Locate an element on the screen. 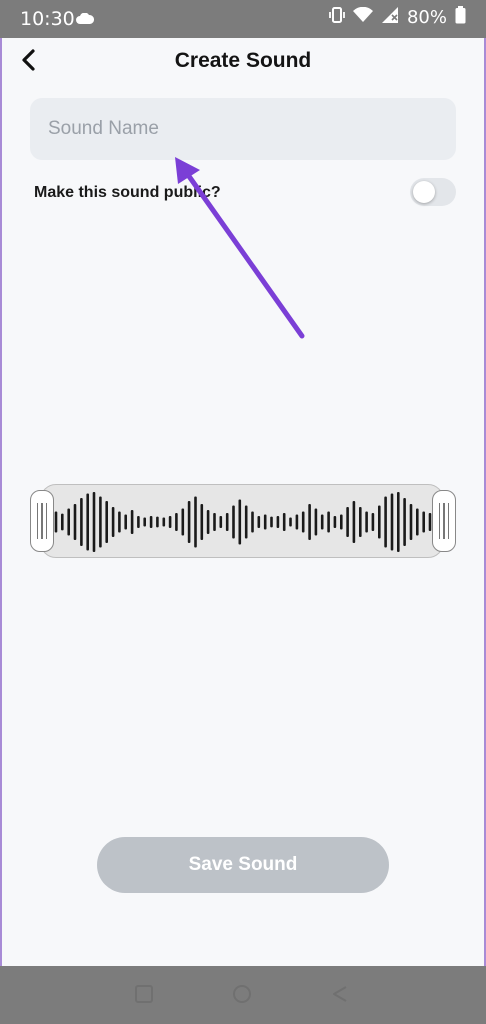 Image resolution: width=486 pixels, height=1024 pixels. vibrate-icon is located at coordinates (337, 17).